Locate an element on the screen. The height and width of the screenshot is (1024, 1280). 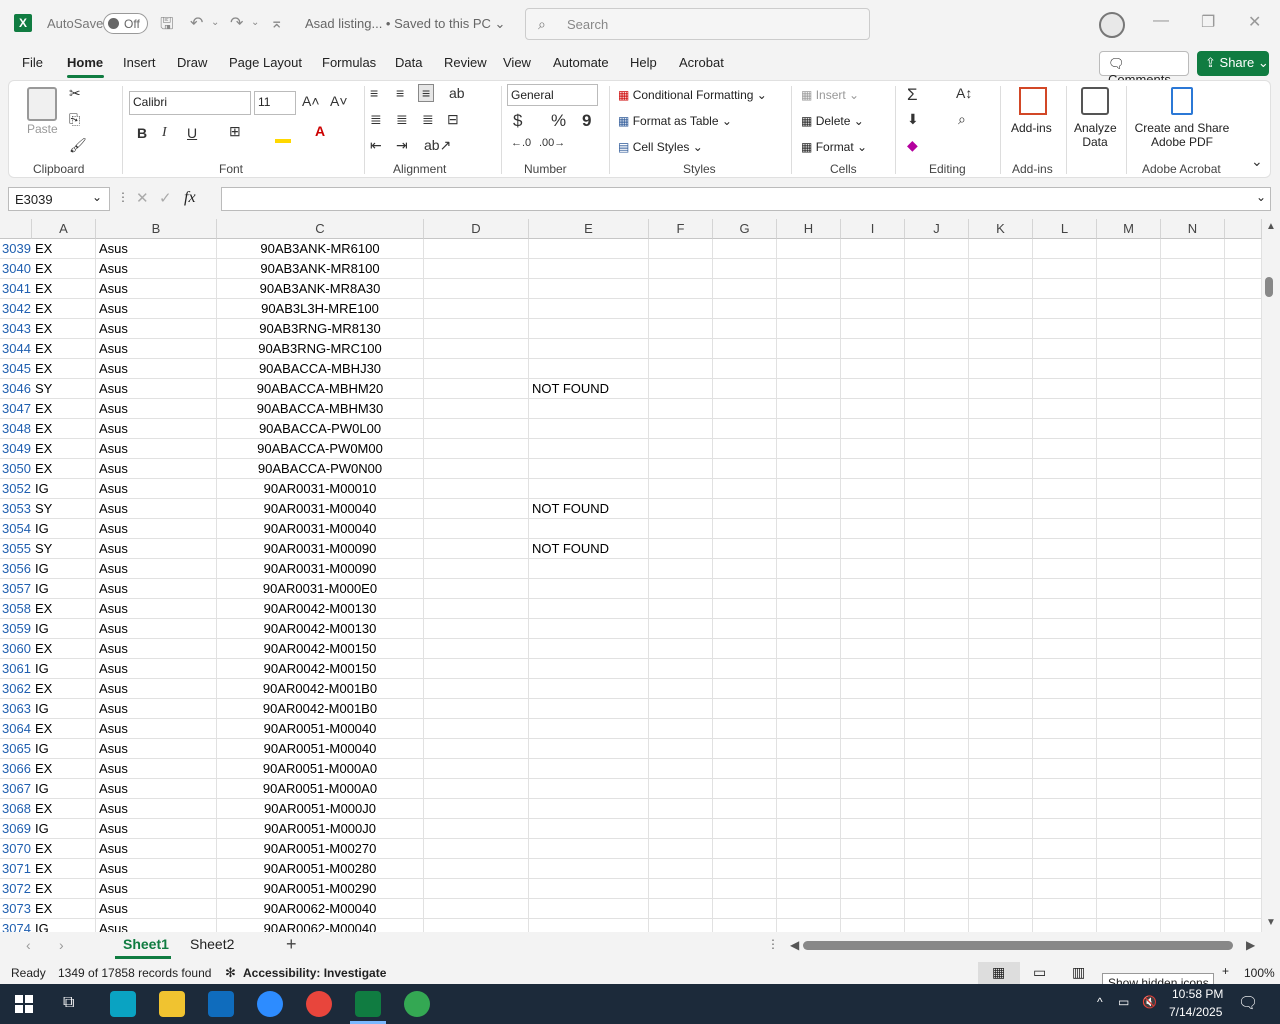
zoom-app-icon is located at coordinates (270, 1004).